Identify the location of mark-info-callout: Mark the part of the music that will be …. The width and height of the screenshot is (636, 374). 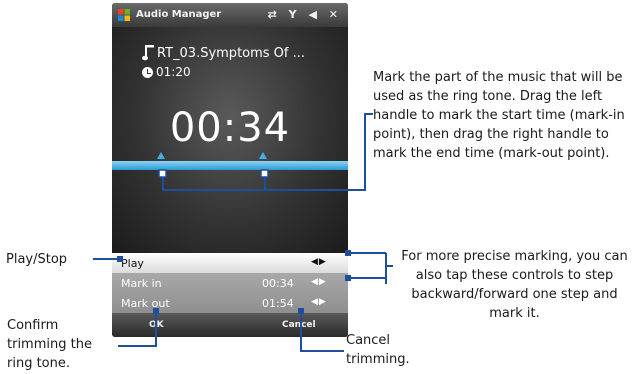
(499, 115).